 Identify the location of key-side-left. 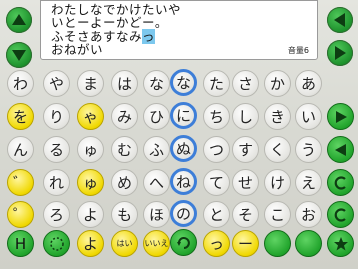
(340, 149).